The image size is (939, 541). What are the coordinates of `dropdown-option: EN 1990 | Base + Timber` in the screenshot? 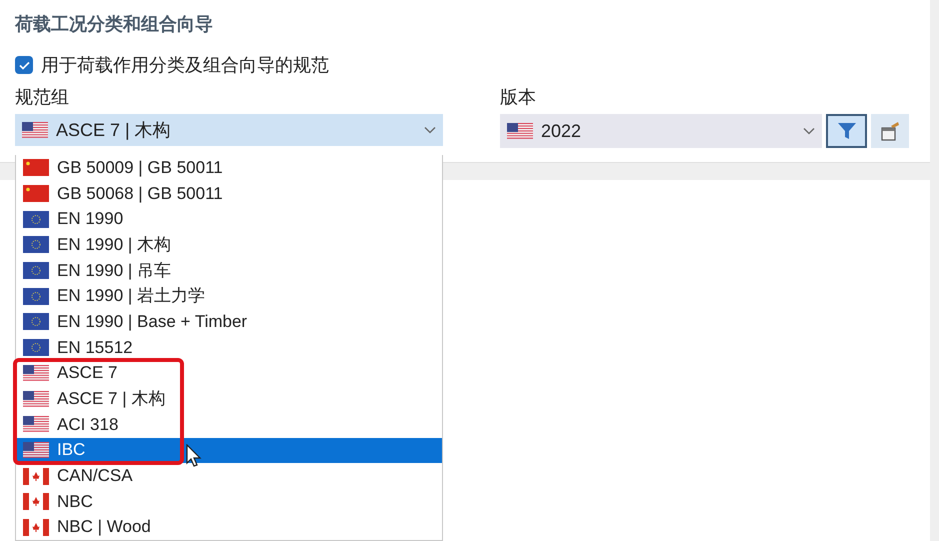 It's located at (135, 322).